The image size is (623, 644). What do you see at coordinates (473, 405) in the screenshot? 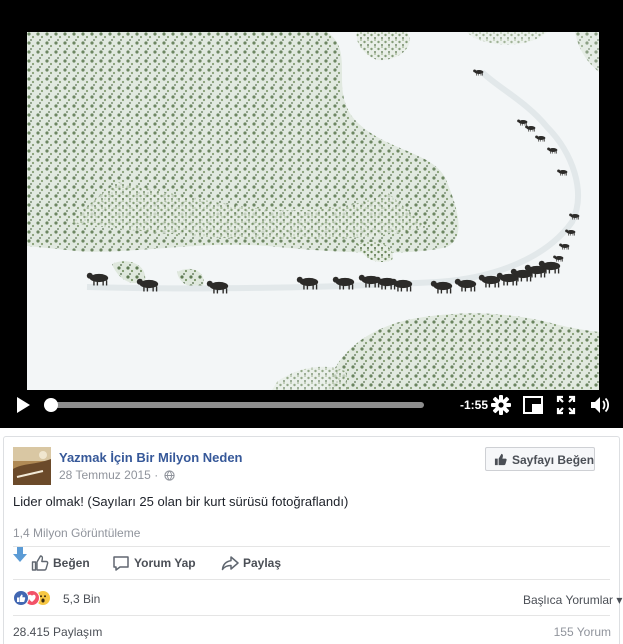
I see `time-remaining: -1:55` at bounding box center [473, 405].